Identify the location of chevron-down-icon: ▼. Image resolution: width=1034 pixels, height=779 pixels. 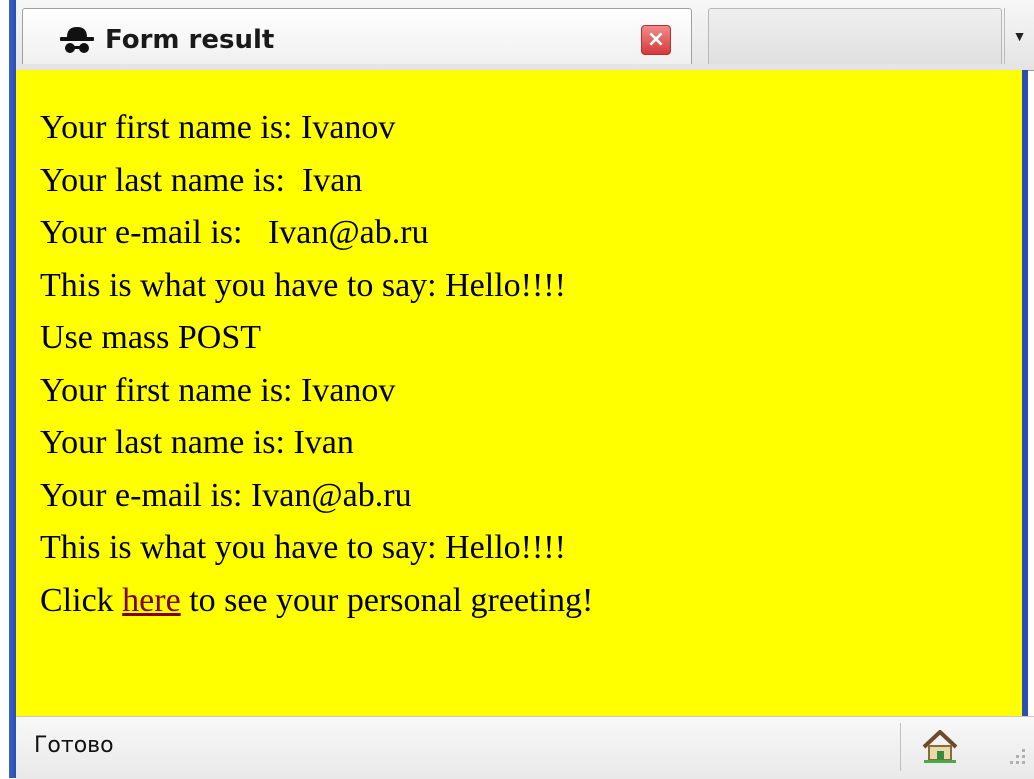
(1019, 36).